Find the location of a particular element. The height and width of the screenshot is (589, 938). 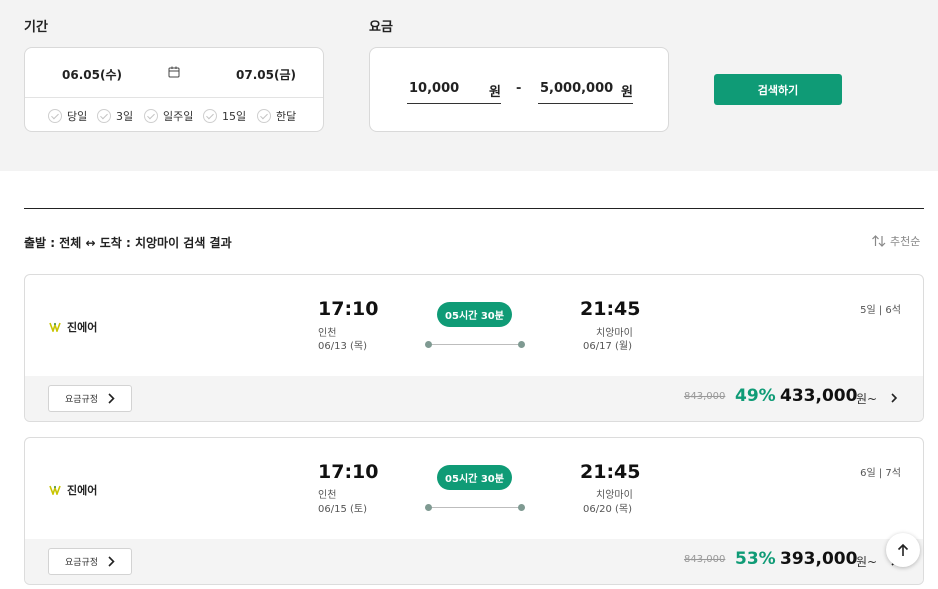

arrow-up-icon is located at coordinates (903, 549).